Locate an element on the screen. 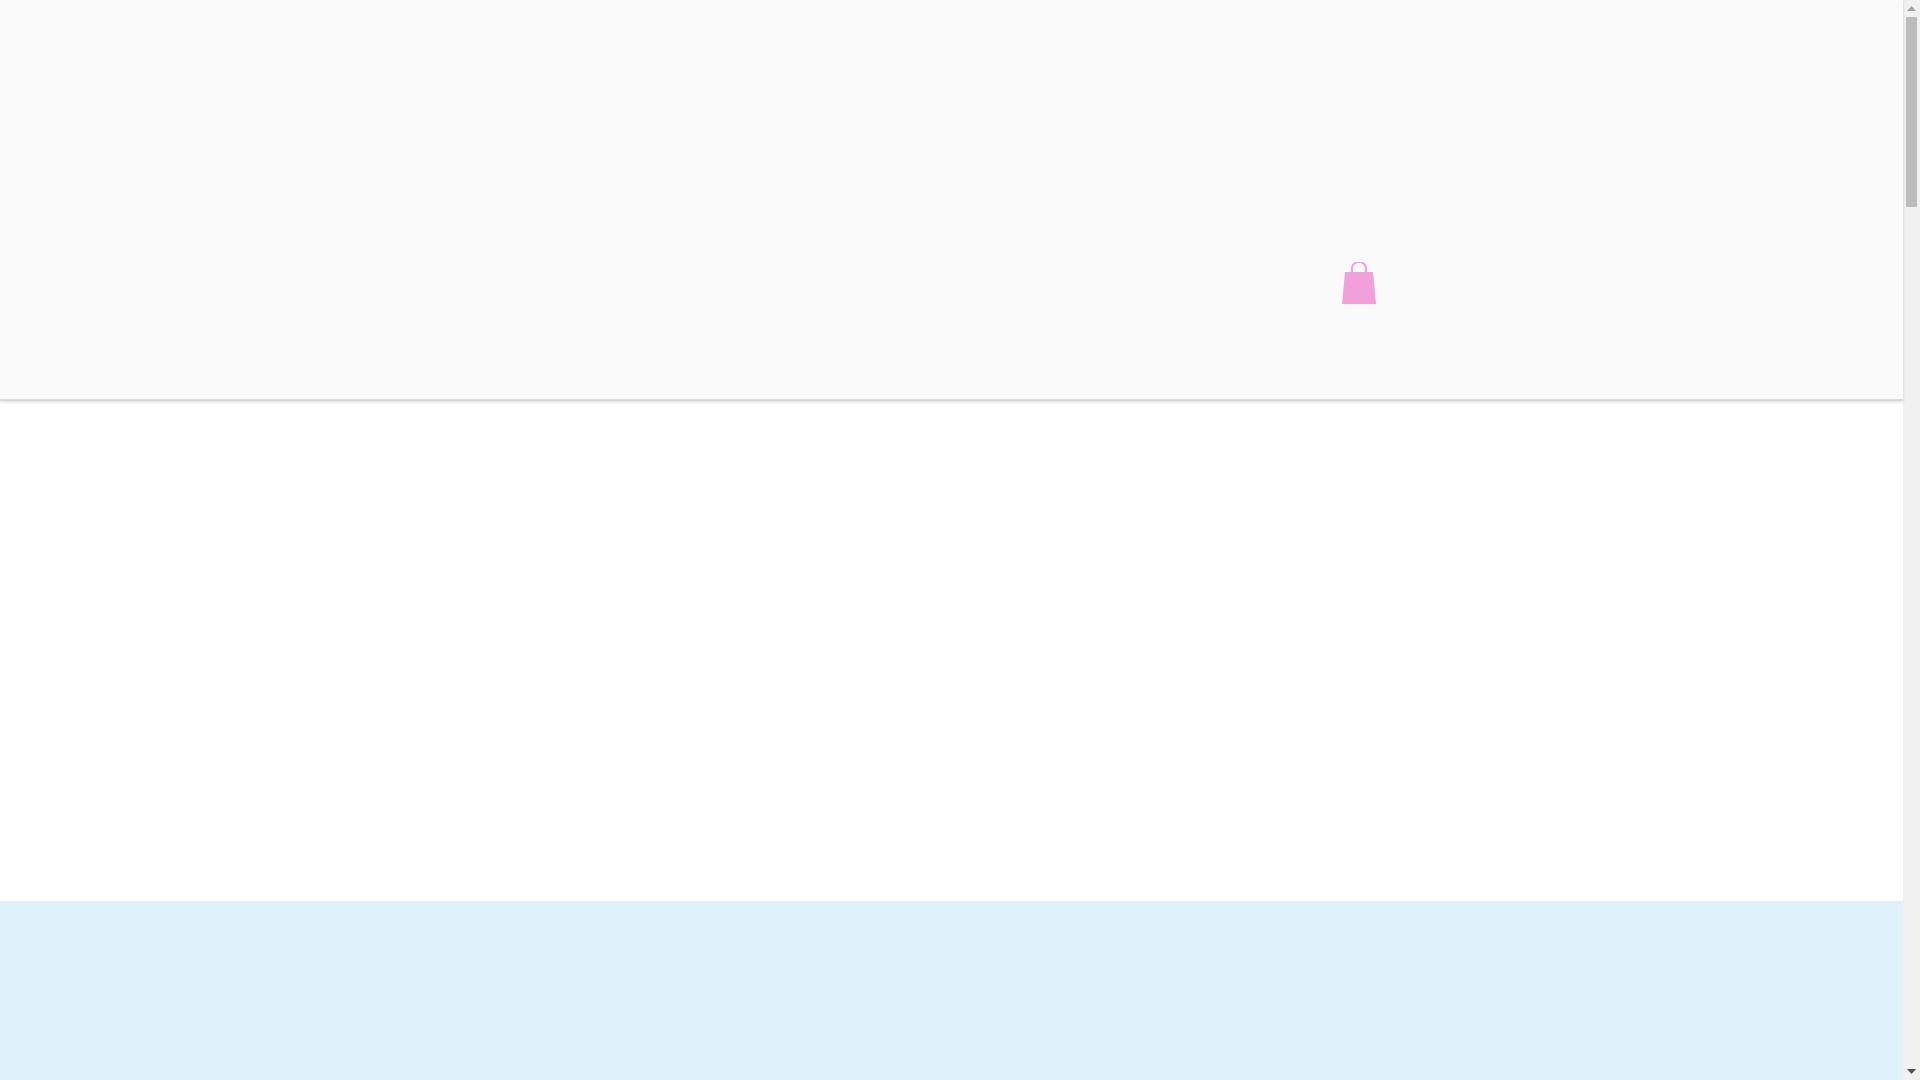  shopping-bag-icon is located at coordinates (1359, 283).